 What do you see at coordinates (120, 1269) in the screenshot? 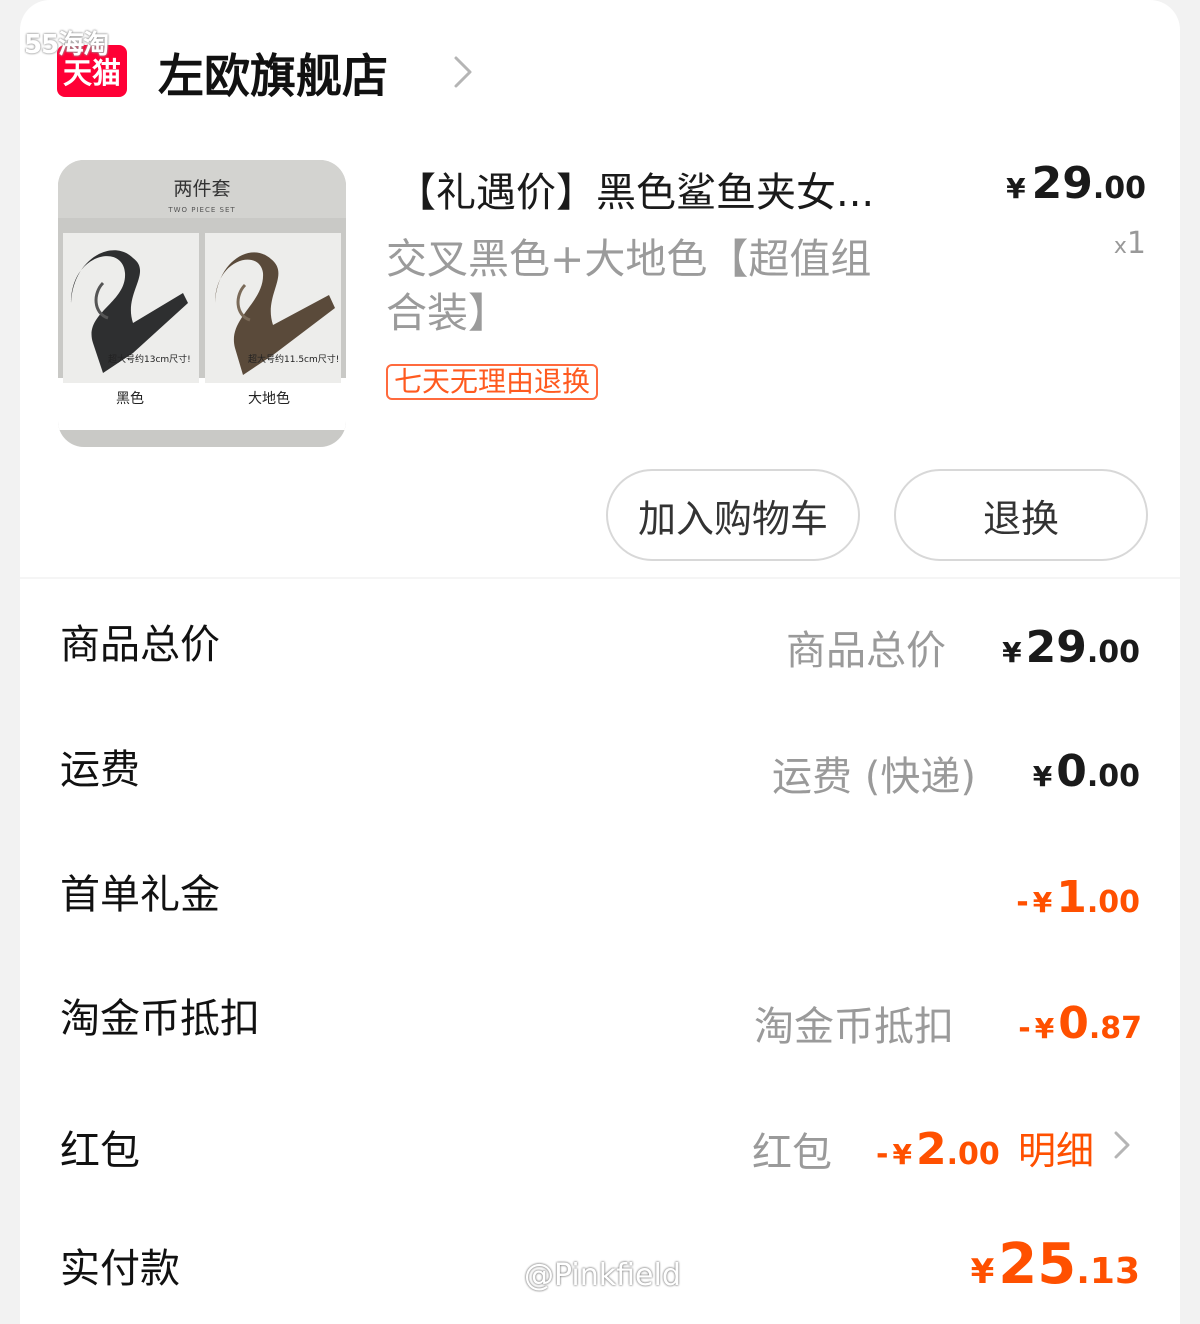
I see `paid-total-label: 实付款` at bounding box center [120, 1269].